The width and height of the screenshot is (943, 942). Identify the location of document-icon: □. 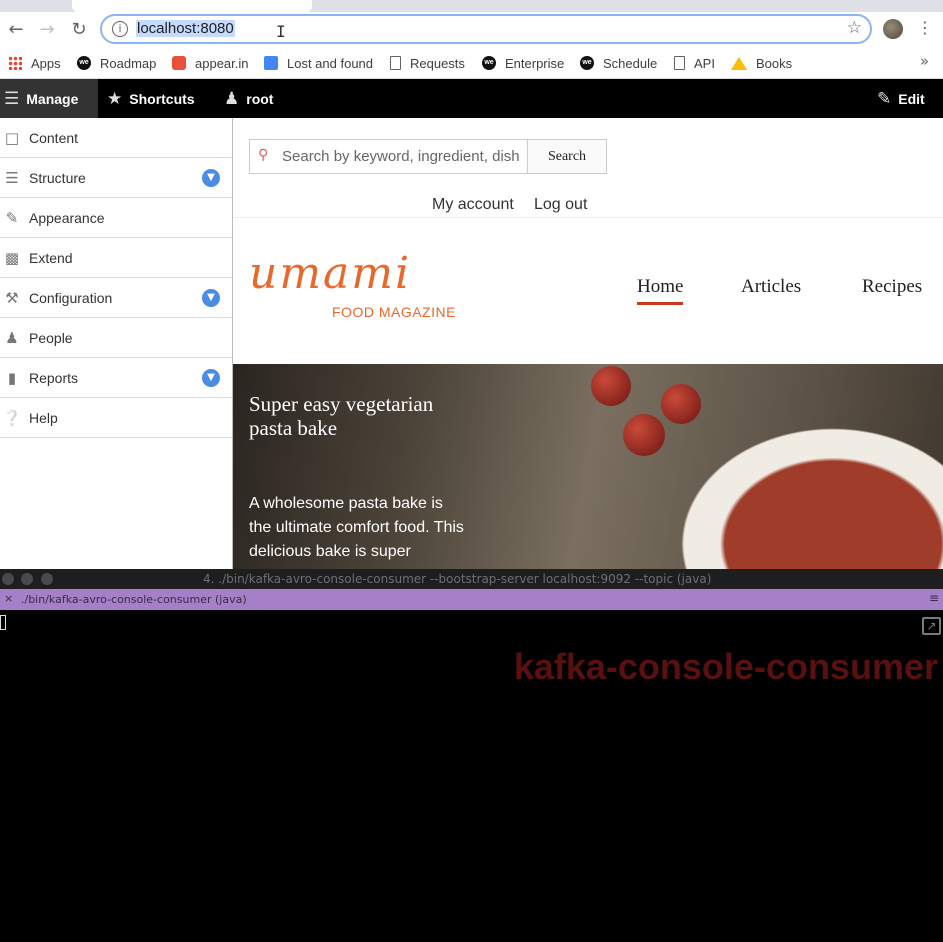
(12, 137).